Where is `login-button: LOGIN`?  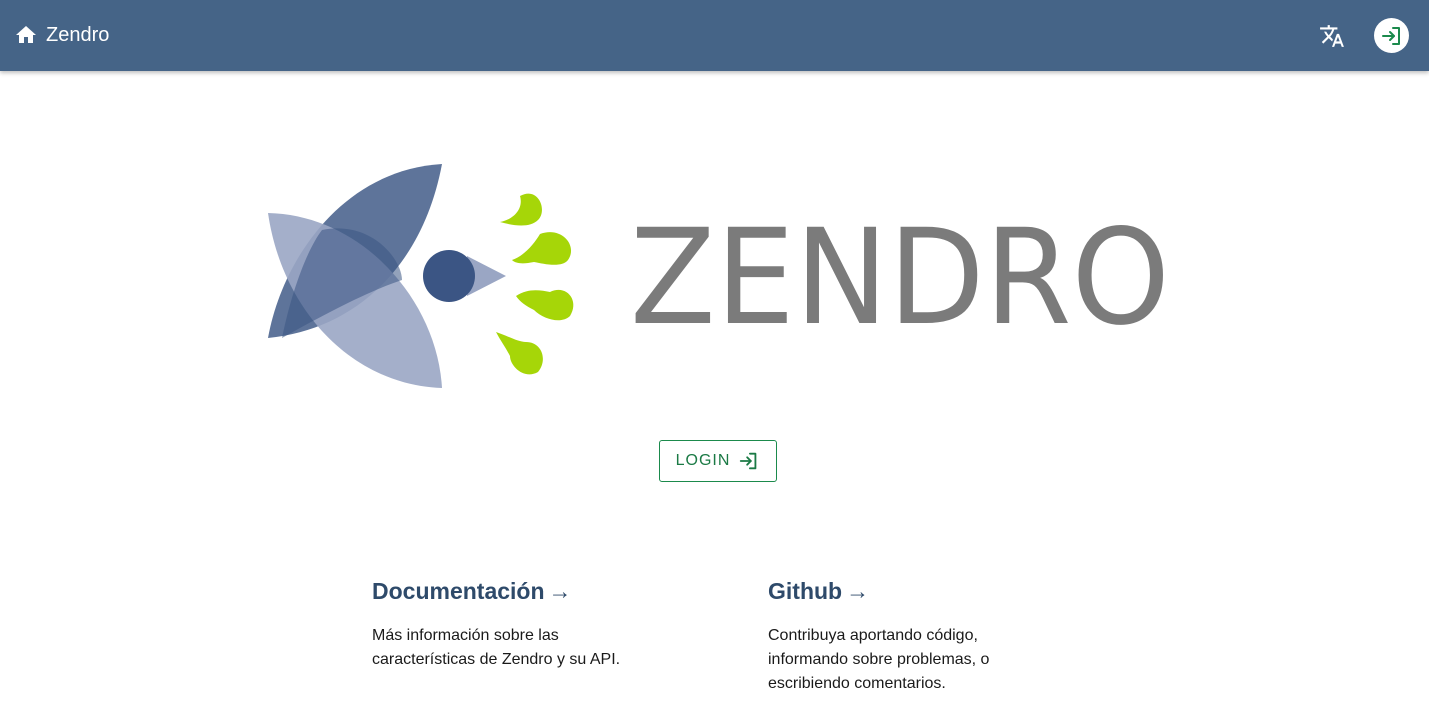 login-button: LOGIN is located at coordinates (718, 461).